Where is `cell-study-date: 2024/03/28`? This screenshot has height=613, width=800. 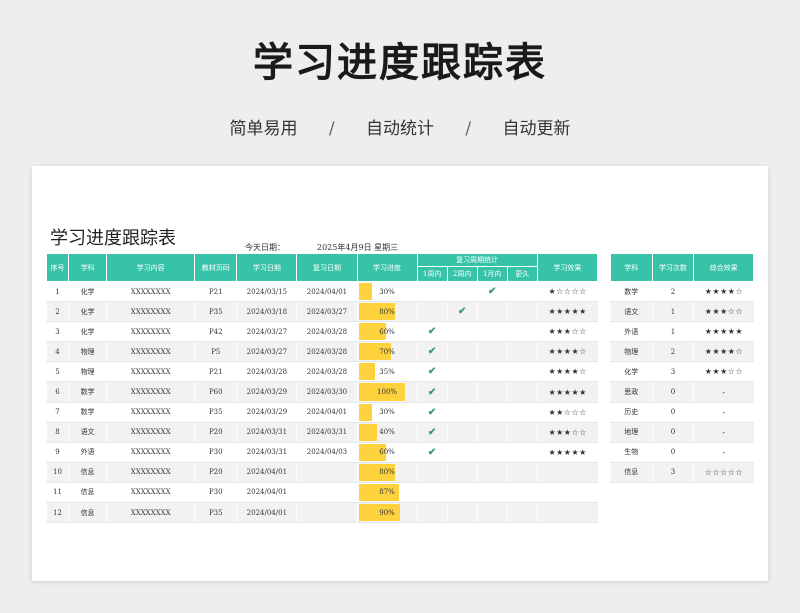 cell-study-date: 2024/03/28 is located at coordinates (266, 372).